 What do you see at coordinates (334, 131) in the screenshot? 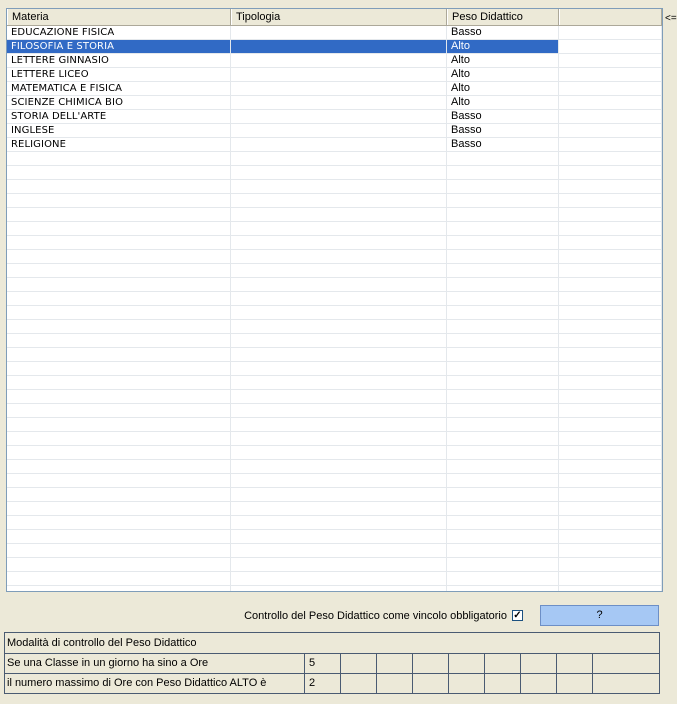
I see `table-row: INGLESE Basso` at bounding box center [334, 131].